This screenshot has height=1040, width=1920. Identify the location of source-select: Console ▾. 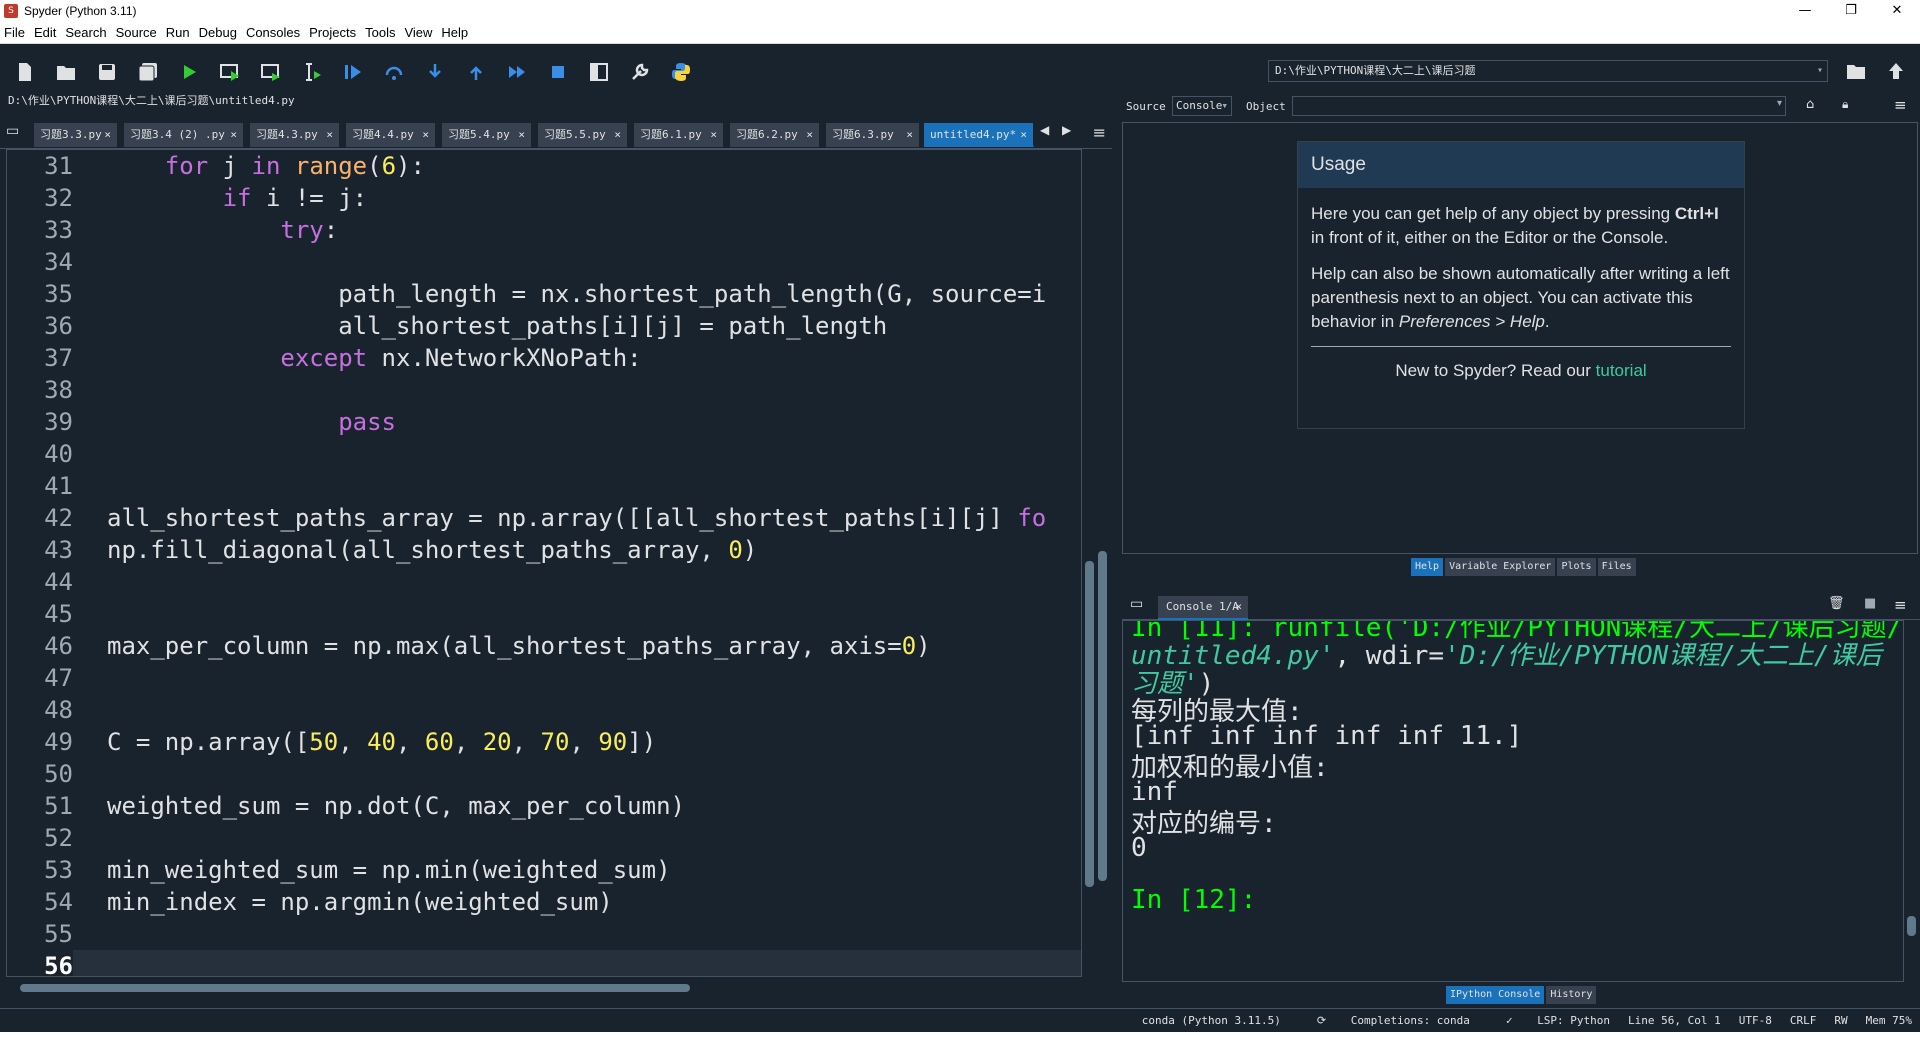
(1202, 106).